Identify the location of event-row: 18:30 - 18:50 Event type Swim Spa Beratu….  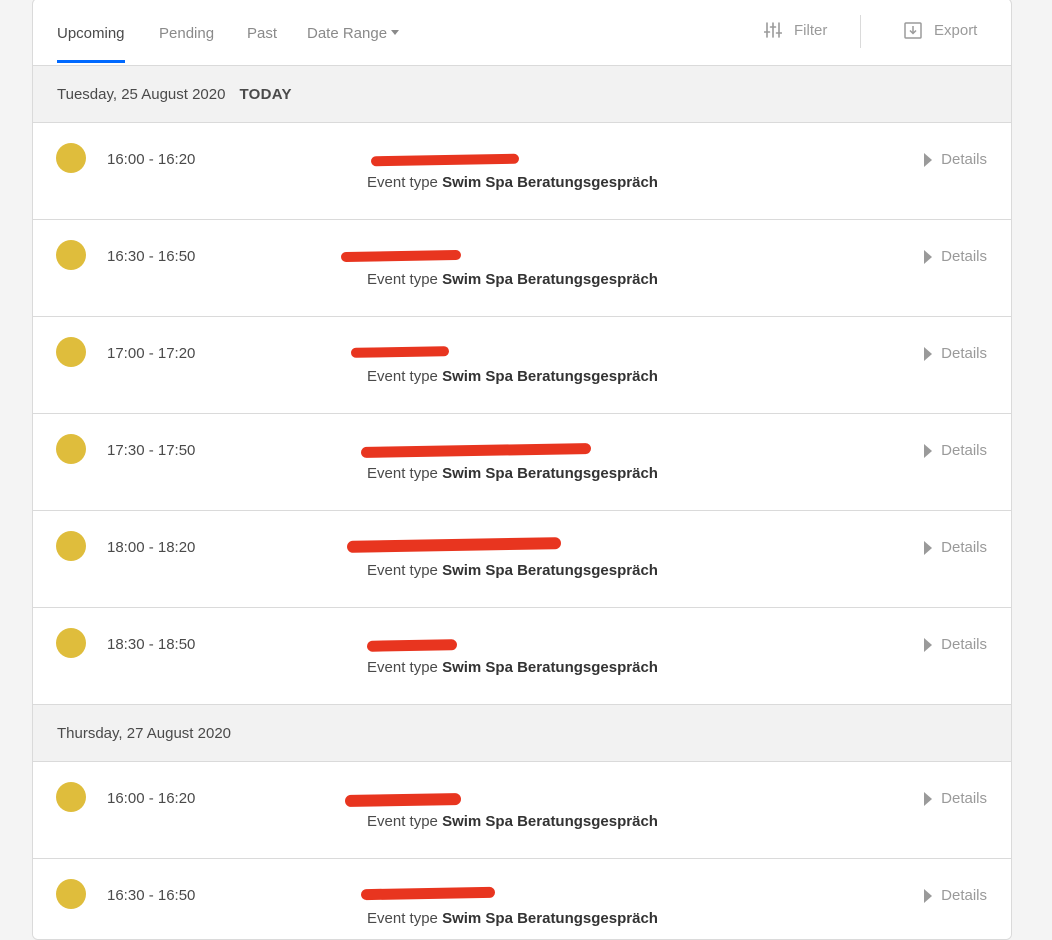
(522, 656).